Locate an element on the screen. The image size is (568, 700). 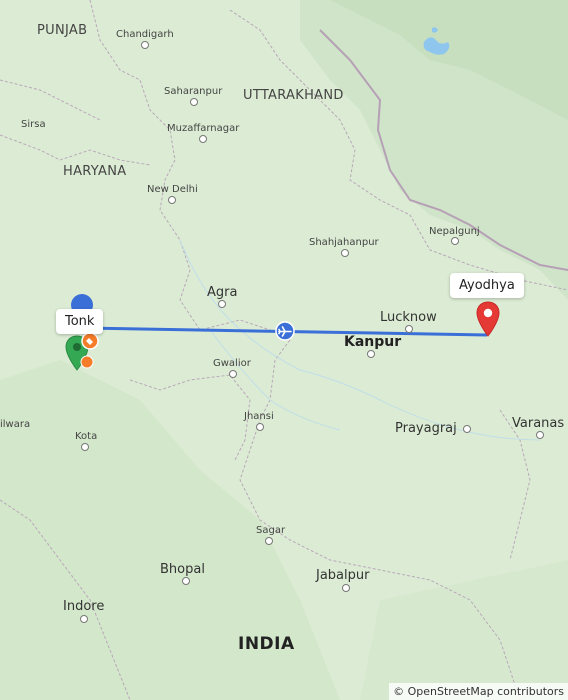
city-label-muzaffarnagar: Muzaffarnagar is located at coordinates (203, 128).